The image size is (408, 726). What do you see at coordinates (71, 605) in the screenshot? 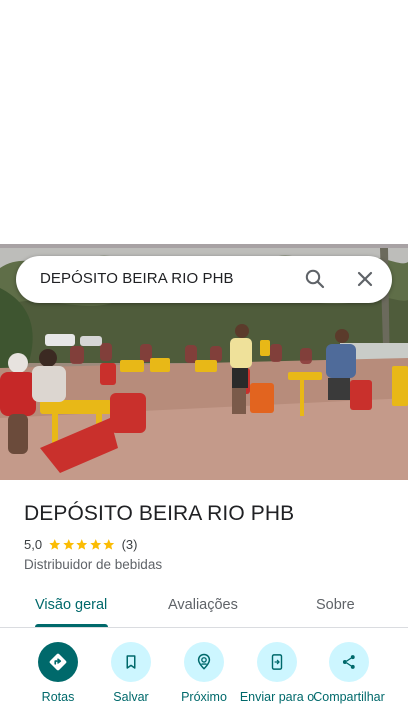
I see `tab-overview: Visão geral` at bounding box center [71, 605].